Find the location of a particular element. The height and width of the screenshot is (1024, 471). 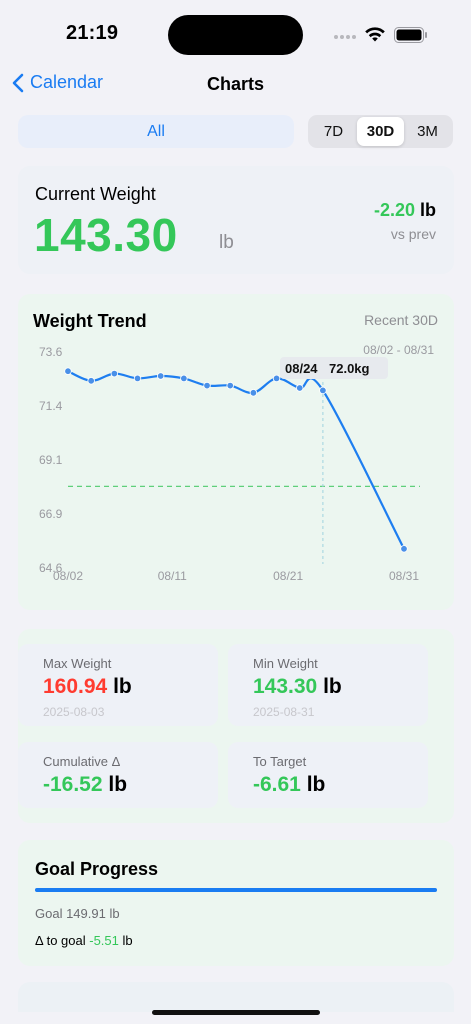

weight-delta-caption: vs prev is located at coordinates (413, 234).